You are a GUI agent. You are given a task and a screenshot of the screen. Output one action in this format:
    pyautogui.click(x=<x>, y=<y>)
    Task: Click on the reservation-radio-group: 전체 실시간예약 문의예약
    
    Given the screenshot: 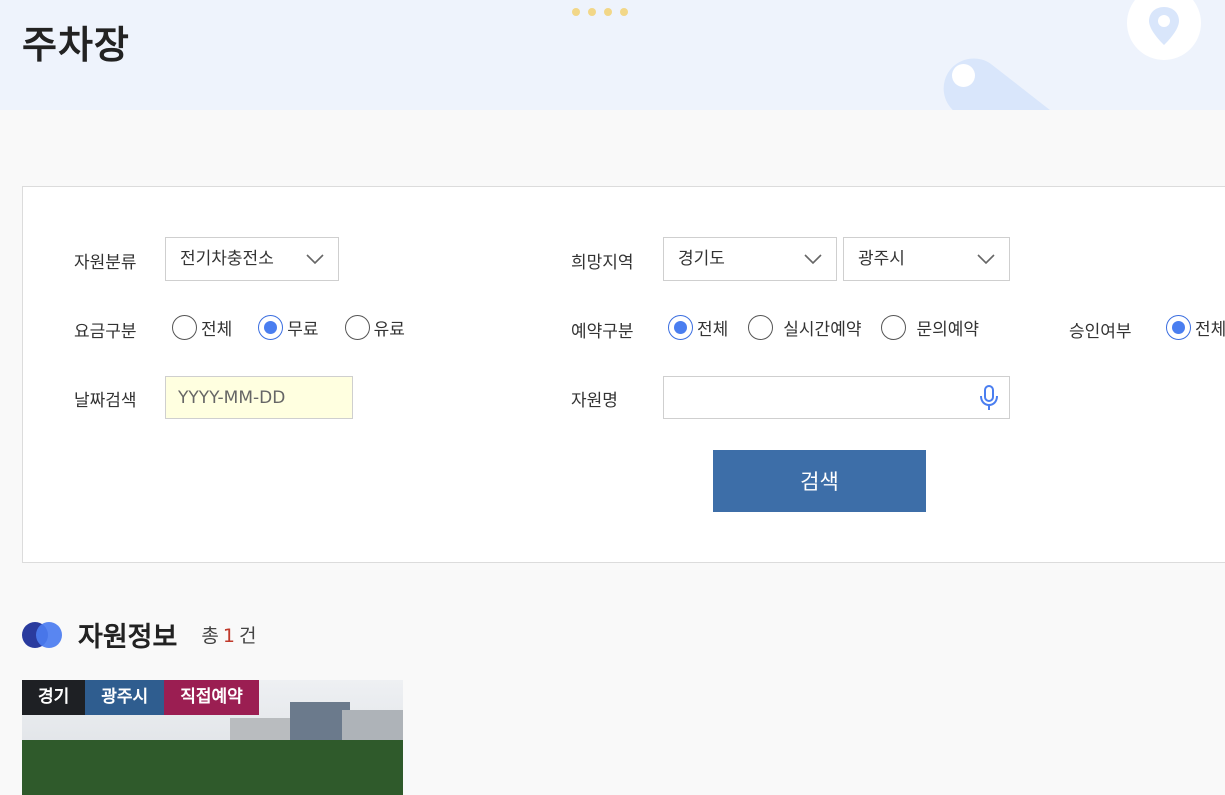 What is the action you would take?
    pyautogui.click(x=833, y=327)
    